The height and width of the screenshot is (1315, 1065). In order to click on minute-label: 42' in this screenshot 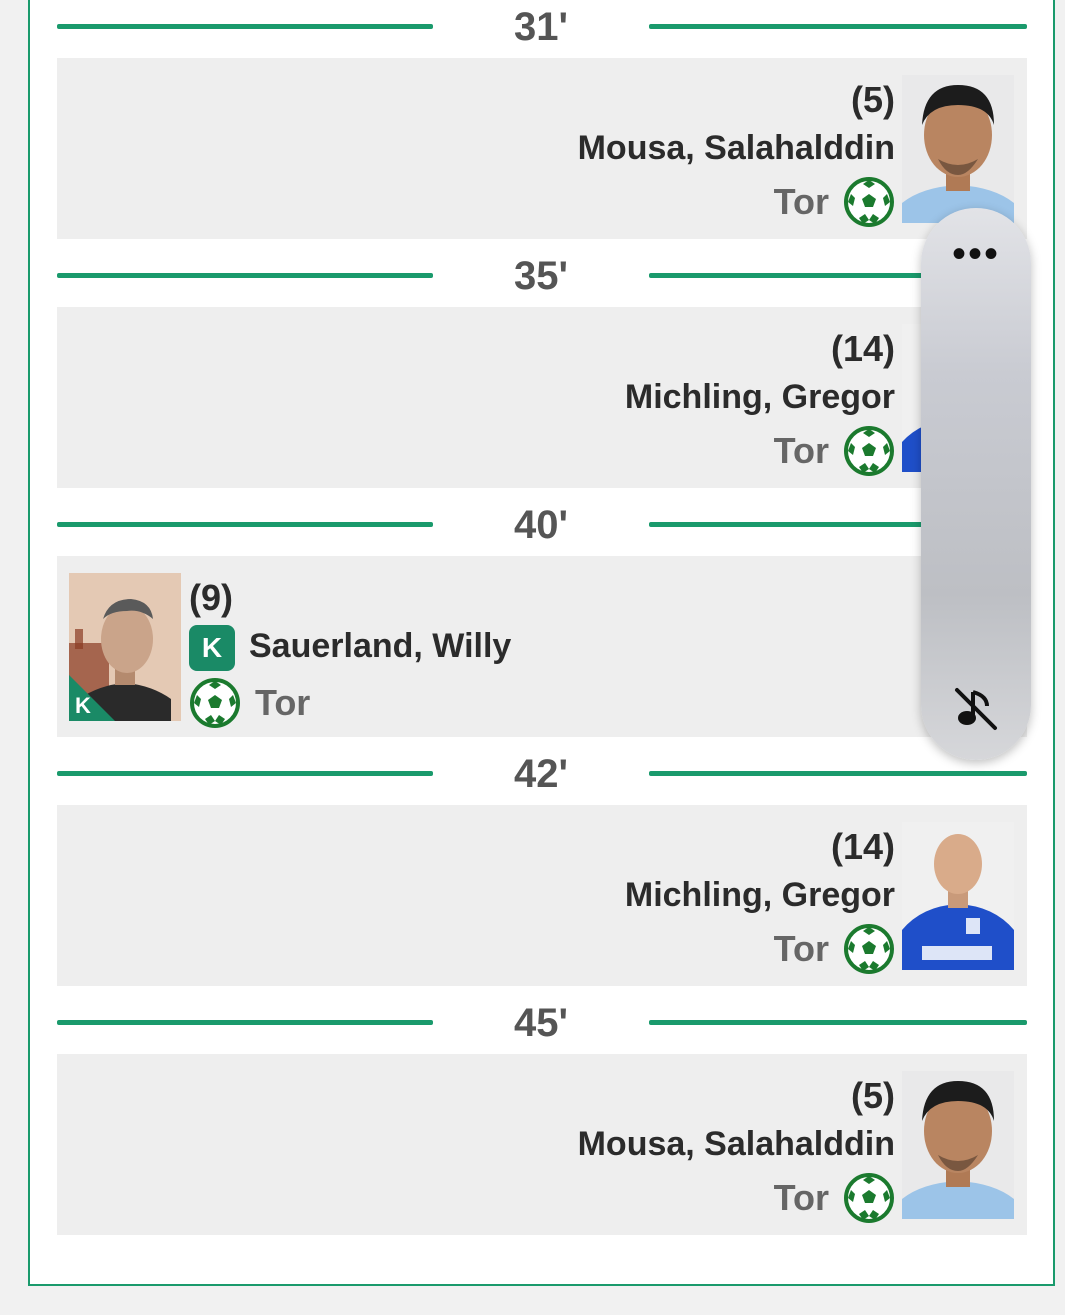, I will do `click(540, 774)`.